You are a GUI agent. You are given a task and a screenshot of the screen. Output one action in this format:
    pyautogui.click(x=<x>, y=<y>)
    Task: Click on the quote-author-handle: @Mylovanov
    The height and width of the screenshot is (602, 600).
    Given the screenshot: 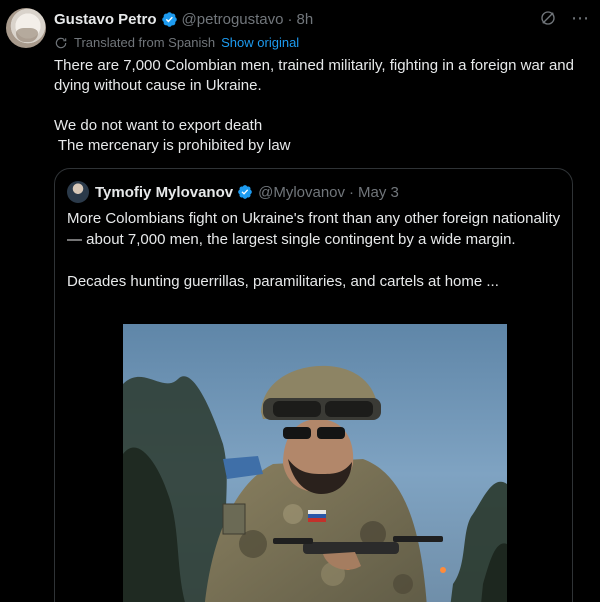 What is the action you would take?
    pyautogui.click(x=302, y=192)
    